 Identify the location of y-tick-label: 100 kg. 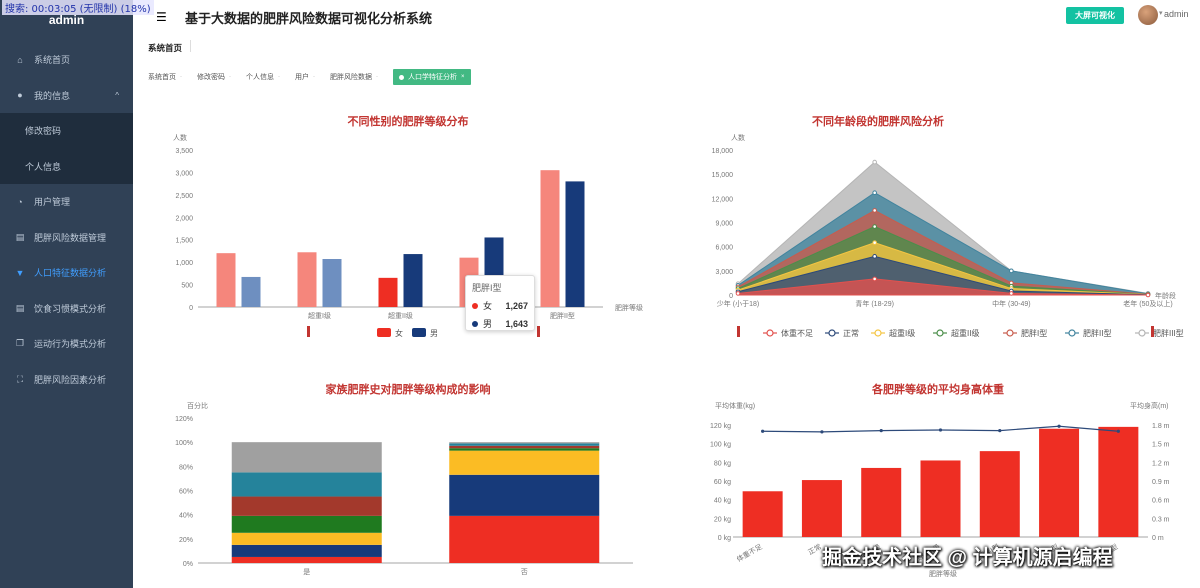
(720, 445).